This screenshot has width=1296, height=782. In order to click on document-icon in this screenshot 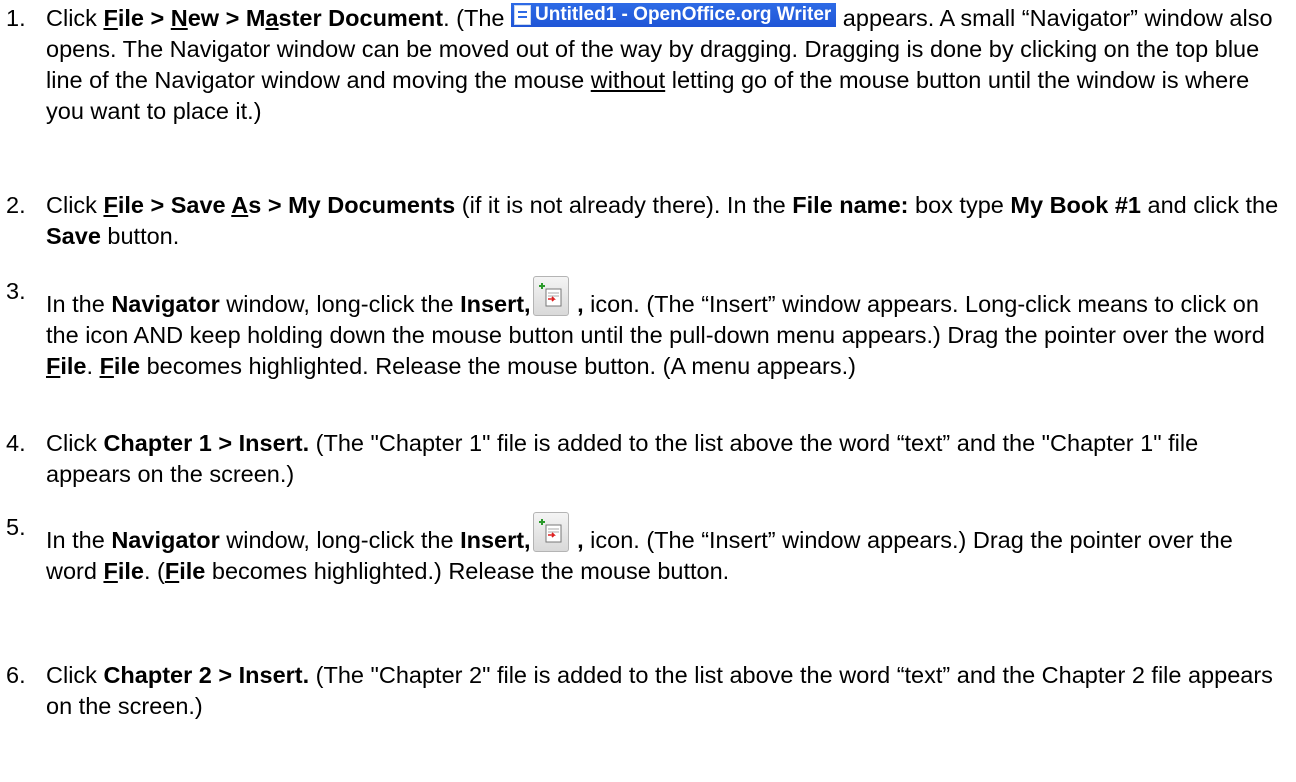, I will do `click(522, 15)`.